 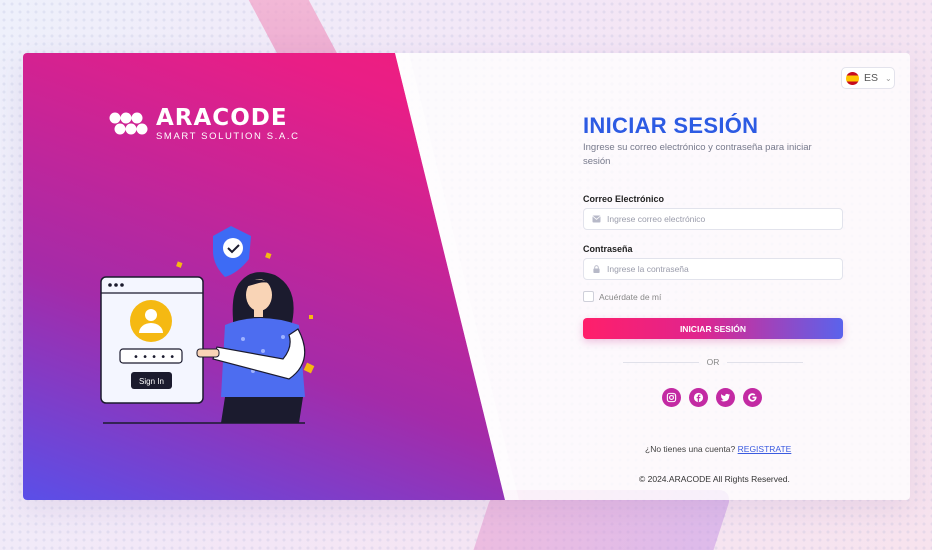 What do you see at coordinates (624, 199) in the screenshot?
I see `email-label: Correo Electrónico` at bounding box center [624, 199].